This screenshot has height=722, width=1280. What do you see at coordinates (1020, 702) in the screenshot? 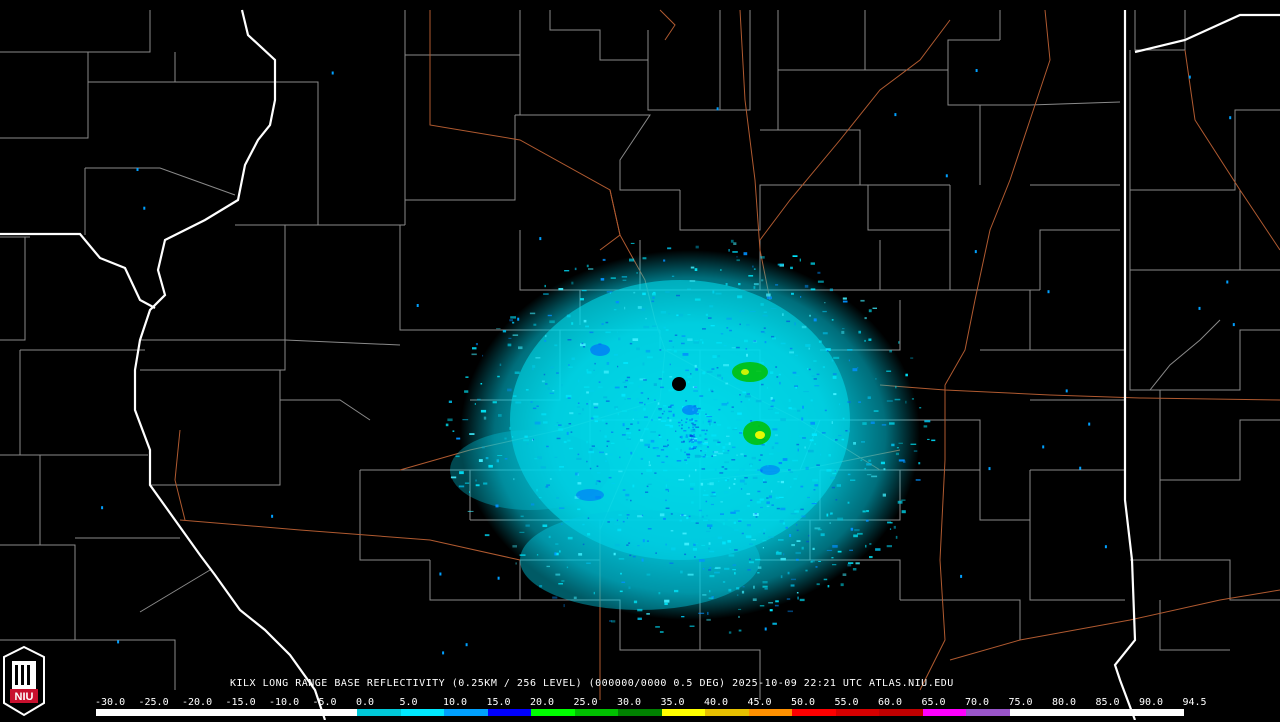
I see `colorbar-tick-label: 75.0` at bounding box center [1020, 702].